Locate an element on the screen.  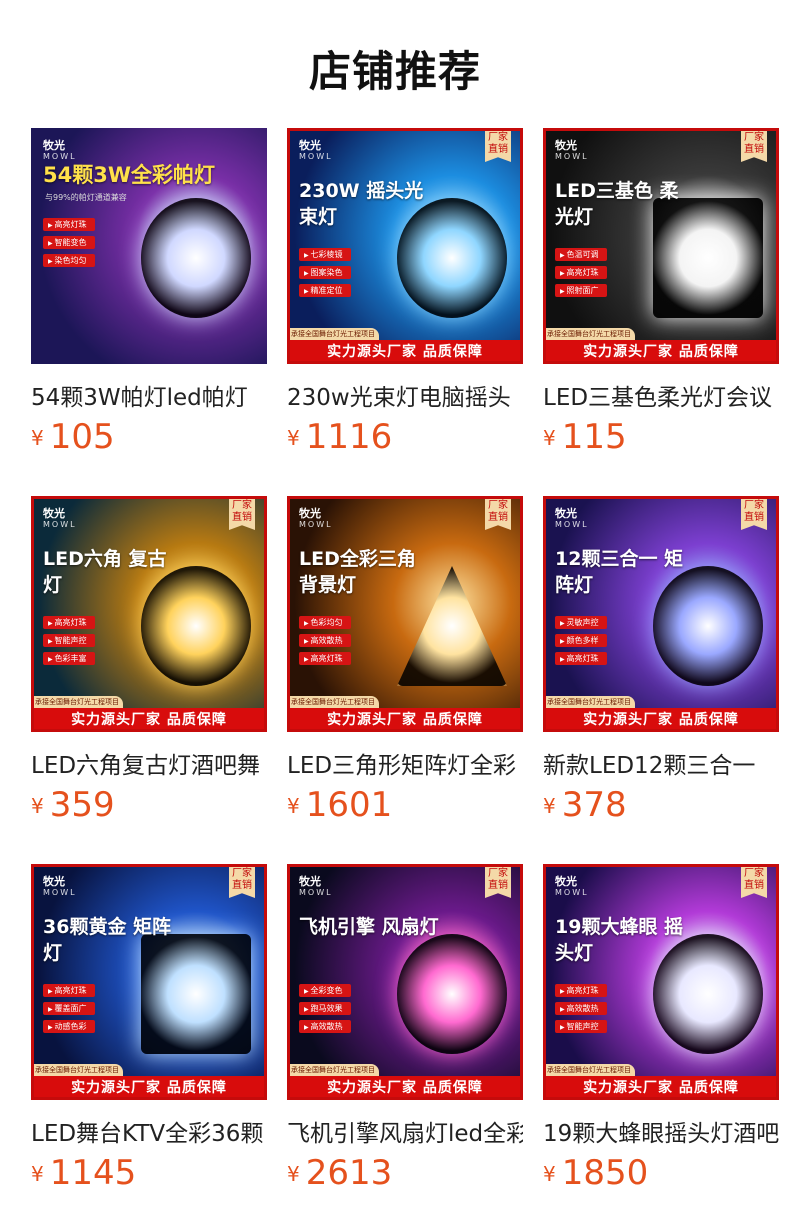
price-value: 2613 is located at coordinates (349, 1173).